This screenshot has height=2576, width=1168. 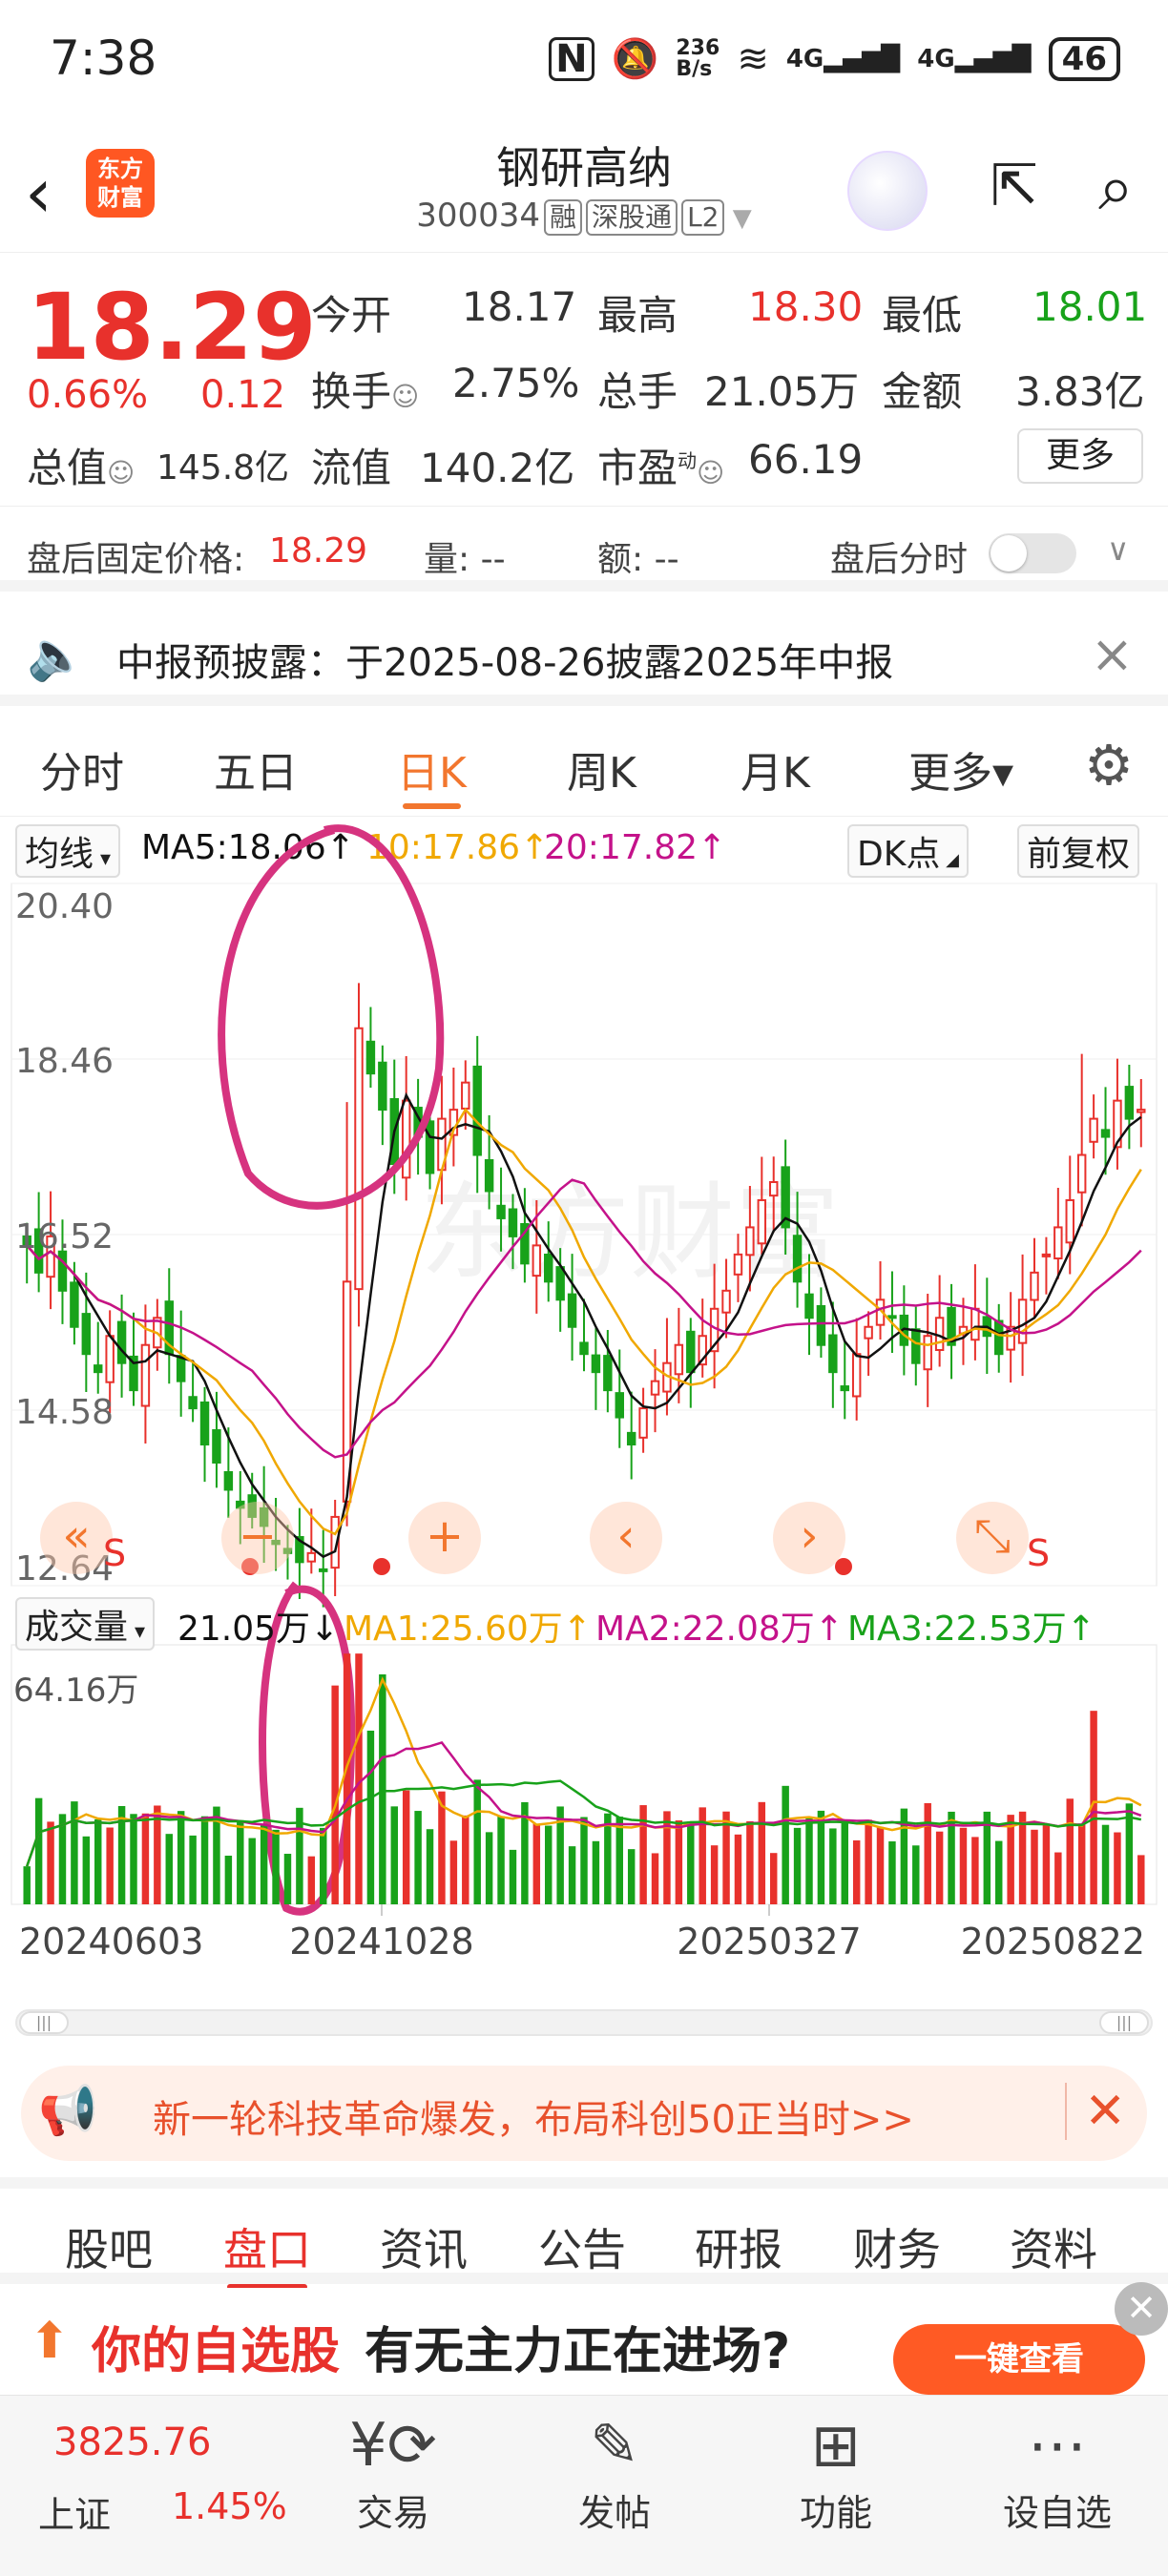 What do you see at coordinates (44, 2022) in the screenshot?
I see `scroll-handle-left: |||` at bounding box center [44, 2022].